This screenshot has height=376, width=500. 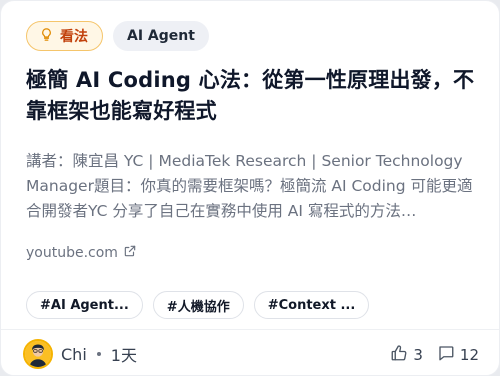 I want to click on post-time: 1天, so click(x=123, y=355).